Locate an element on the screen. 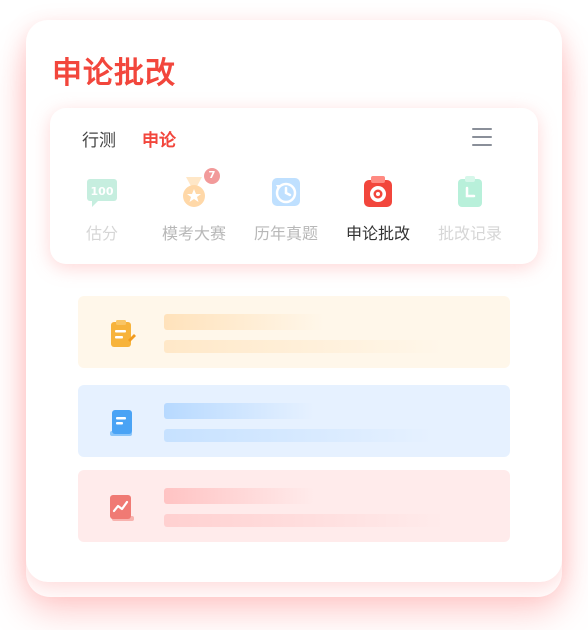 The image size is (588, 630). history-clock-icon is located at coordinates (286, 192).